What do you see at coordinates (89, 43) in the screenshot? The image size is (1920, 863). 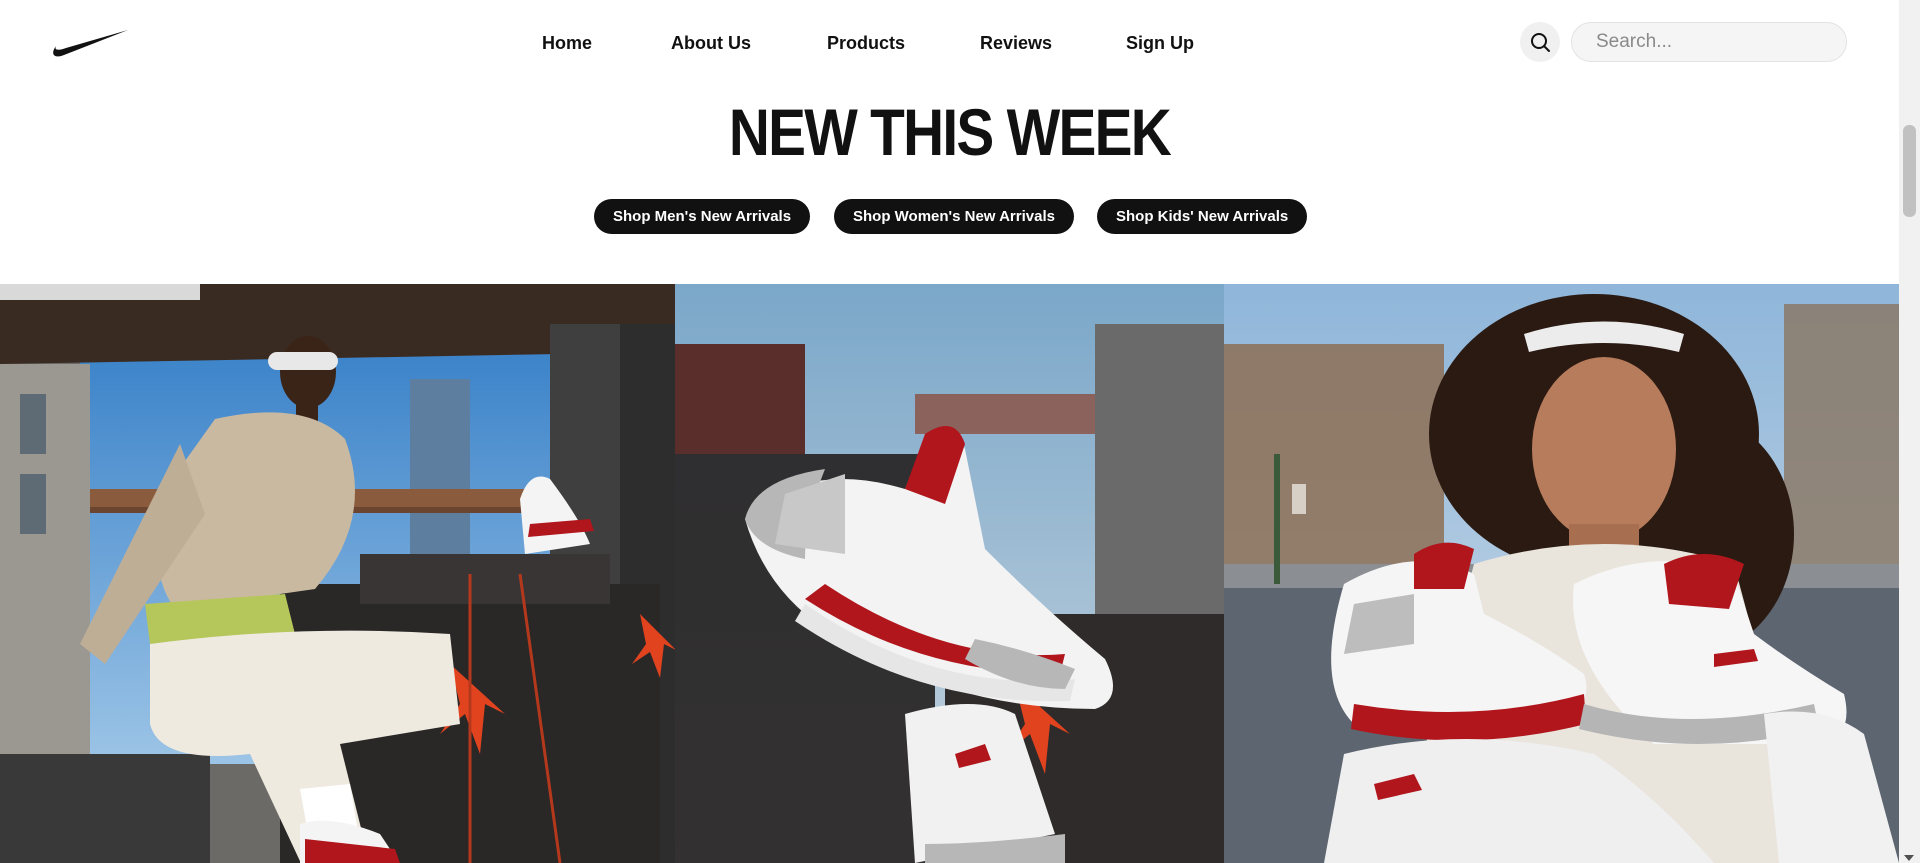 I see `nike-swoosh-icon` at bounding box center [89, 43].